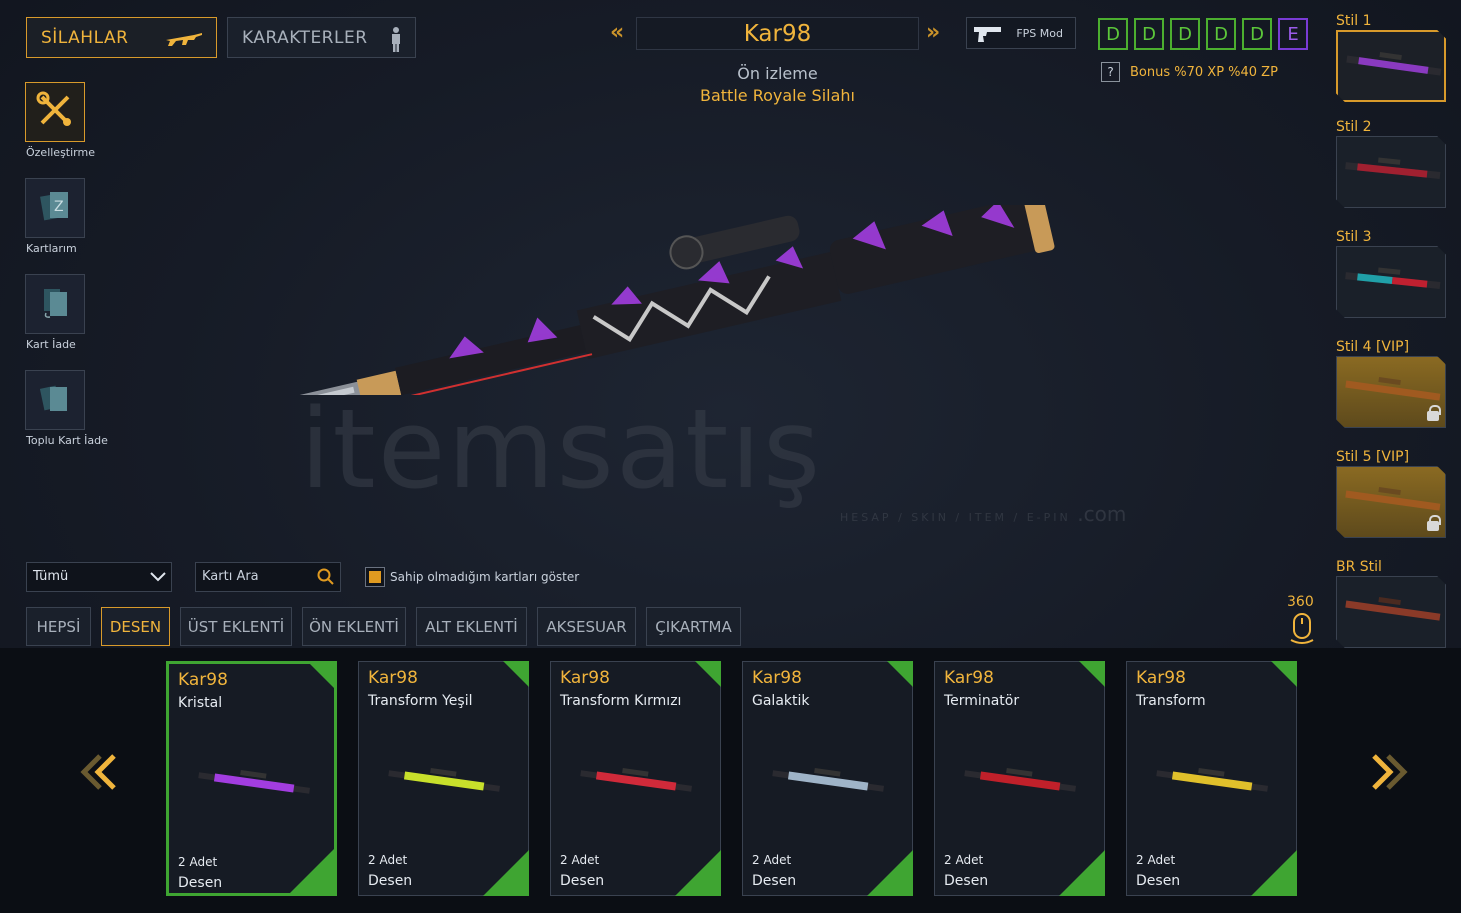 The height and width of the screenshot is (913, 1461). I want to click on skin-card: Kar98 Terminatör 2 Adet Desen, so click(1019, 778).